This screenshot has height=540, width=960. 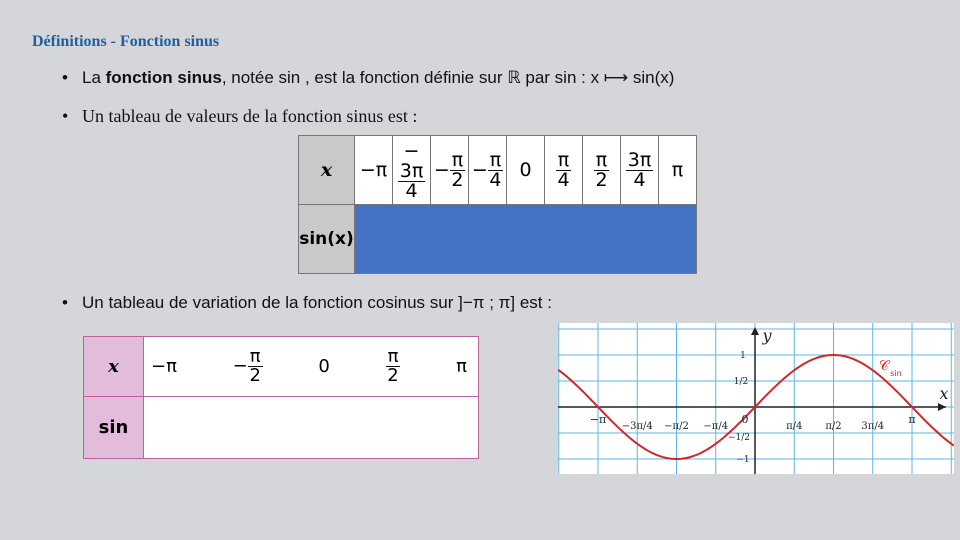 I want to click on x-tick-label: −π/4, so click(x=715, y=426).